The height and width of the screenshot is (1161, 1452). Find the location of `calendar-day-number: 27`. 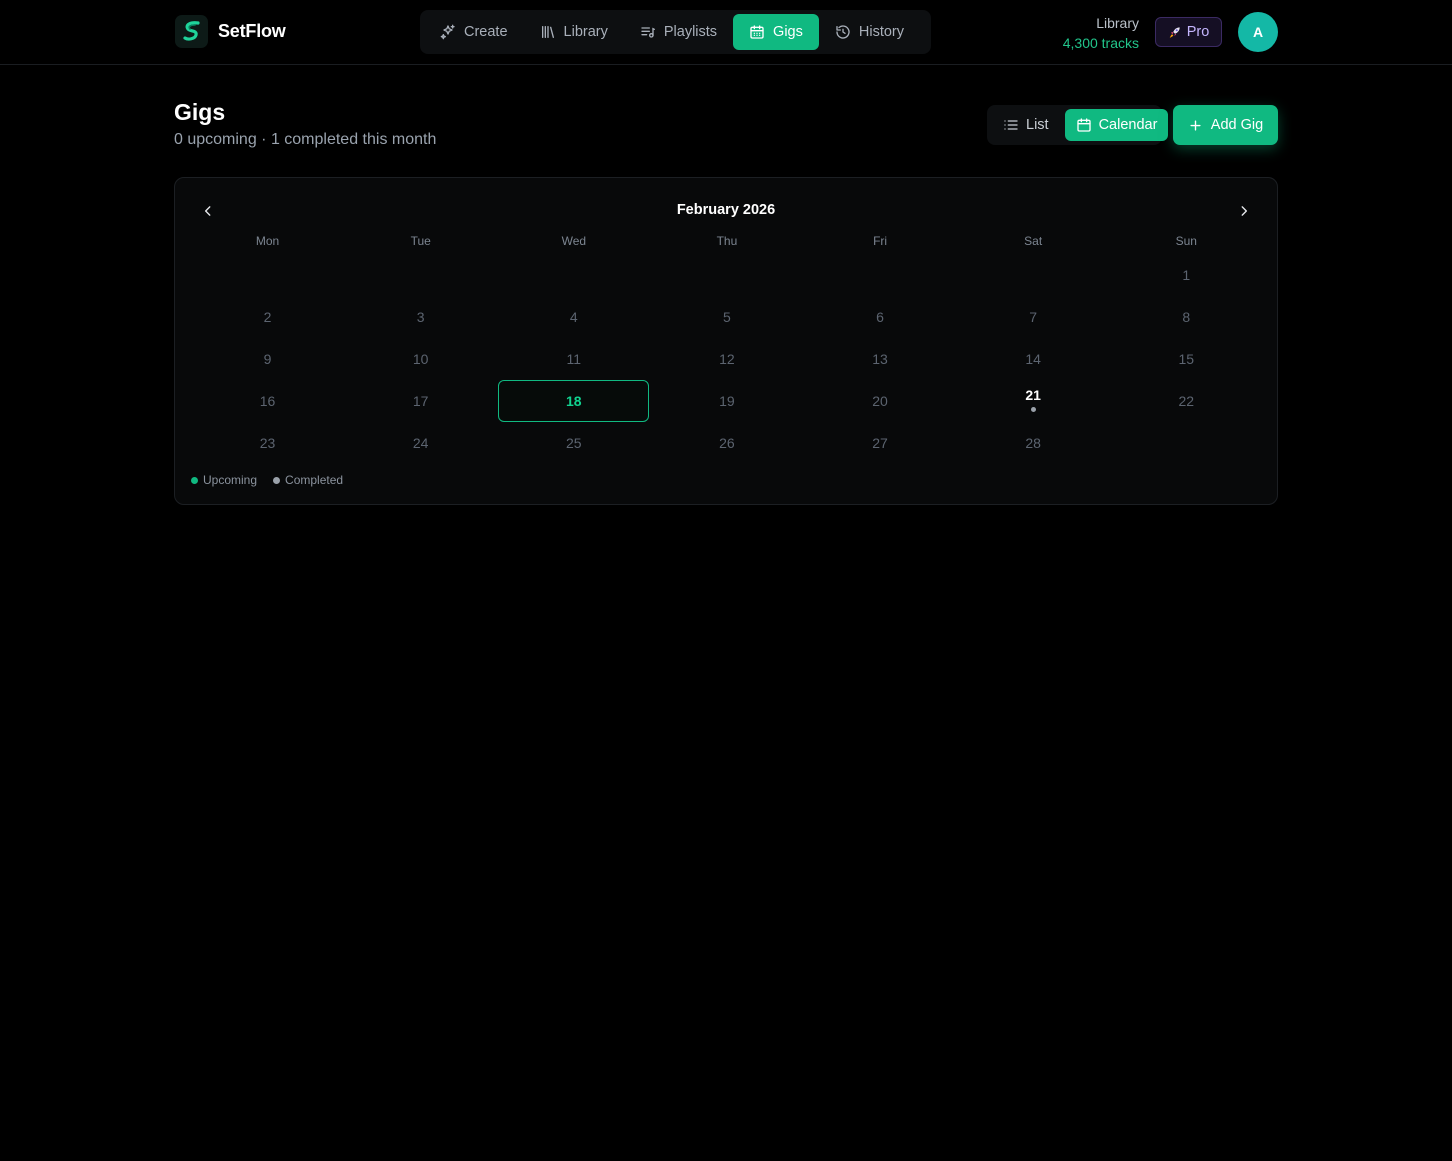

calendar-day-number: 27 is located at coordinates (880, 443).